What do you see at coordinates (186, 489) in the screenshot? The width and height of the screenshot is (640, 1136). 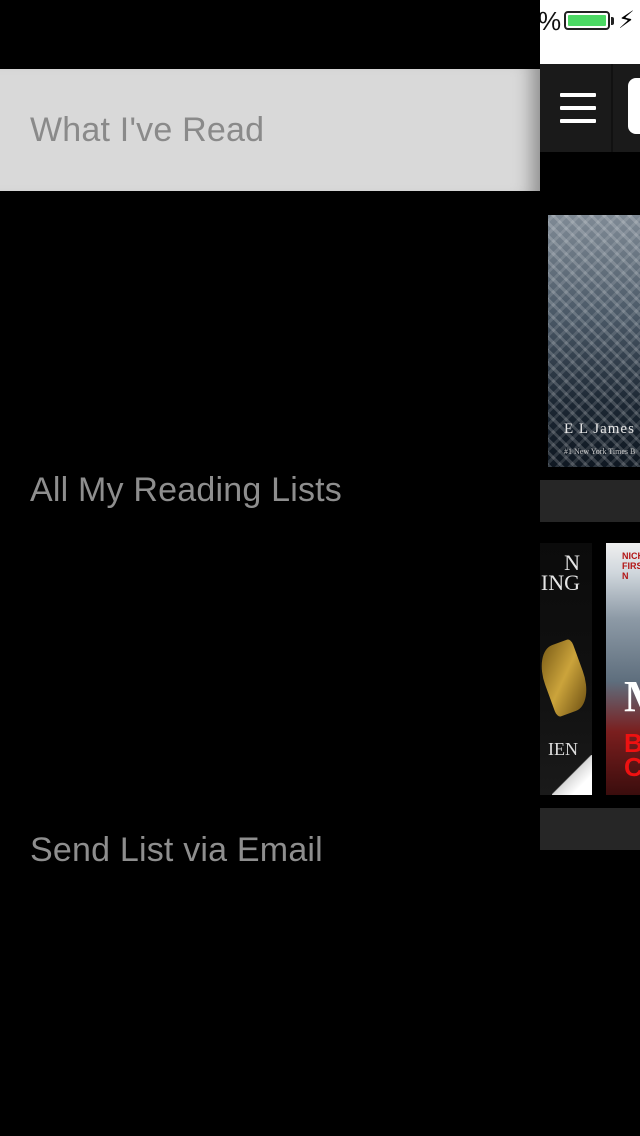 I see `drawer-item-label: All My Reading Lists` at bounding box center [186, 489].